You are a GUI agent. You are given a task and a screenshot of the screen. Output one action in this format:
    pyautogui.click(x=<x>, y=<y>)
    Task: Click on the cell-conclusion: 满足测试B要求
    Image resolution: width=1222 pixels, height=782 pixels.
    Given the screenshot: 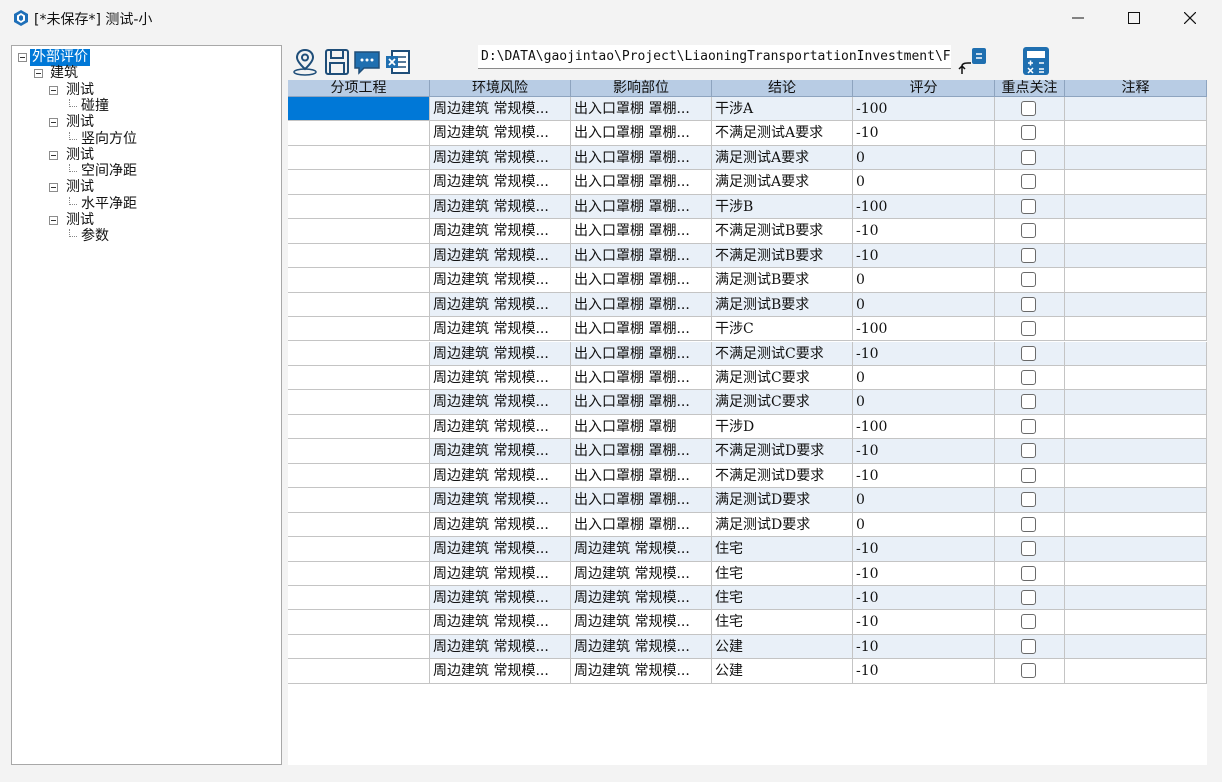 What is the action you would take?
    pyautogui.click(x=782, y=280)
    